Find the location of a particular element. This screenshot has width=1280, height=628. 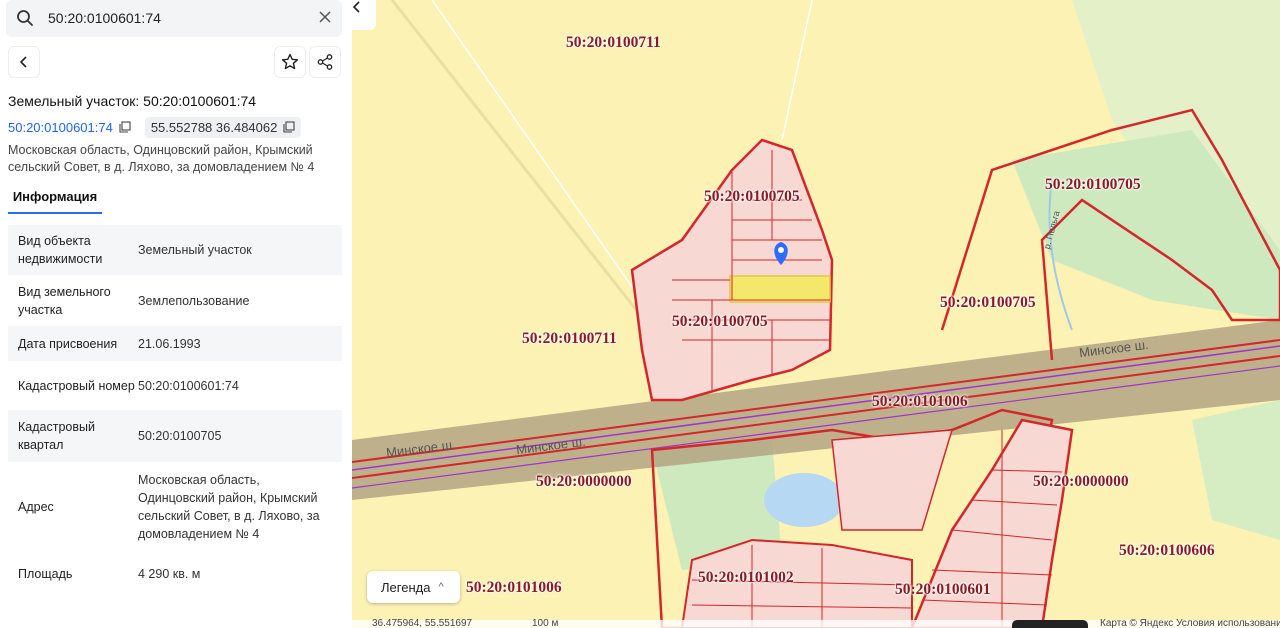

object-title: Земельный участок: 50:20:0100601:74 is located at coordinates (132, 101).